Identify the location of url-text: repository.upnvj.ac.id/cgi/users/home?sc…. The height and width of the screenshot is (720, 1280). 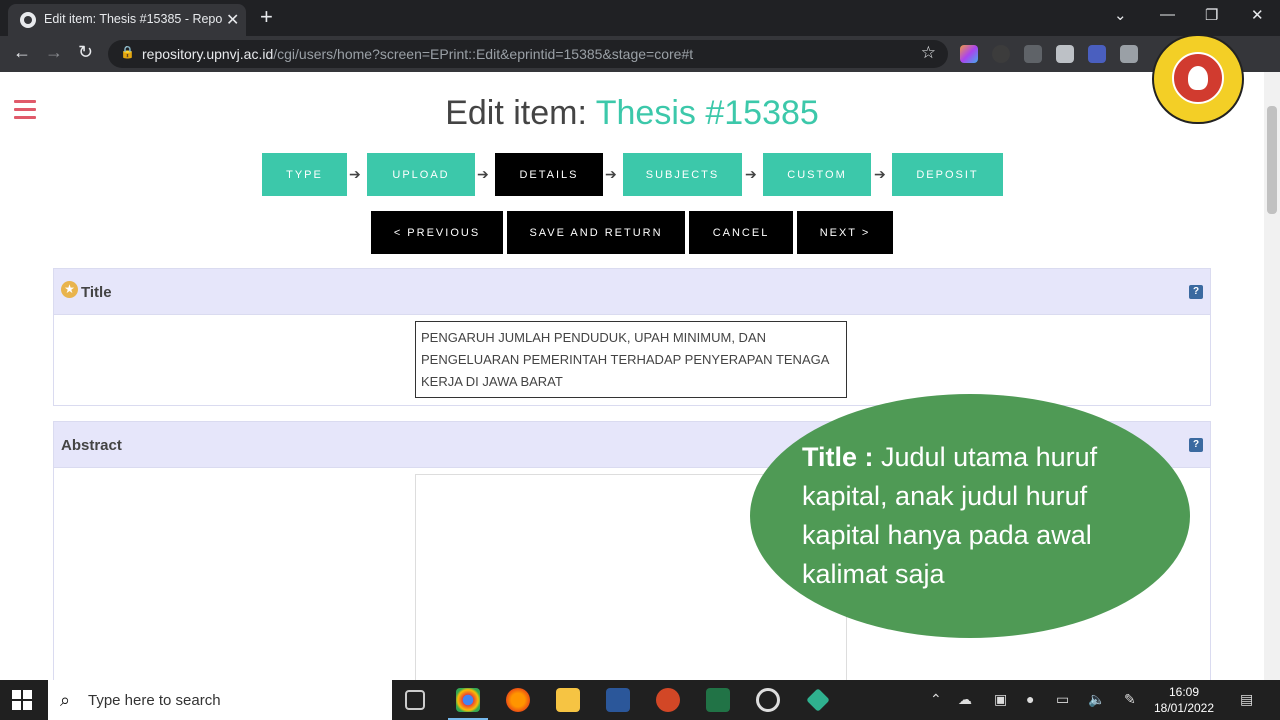
(418, 54).